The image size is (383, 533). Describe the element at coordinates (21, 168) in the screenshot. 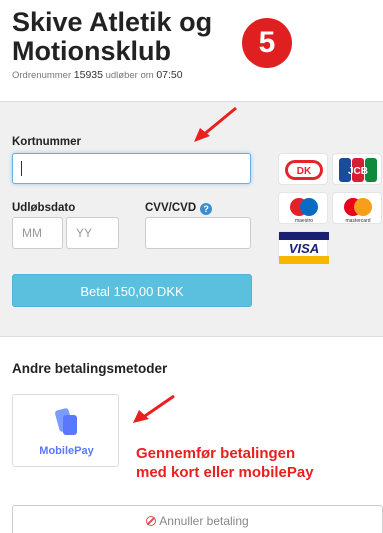

I see `text-caret` at that location.